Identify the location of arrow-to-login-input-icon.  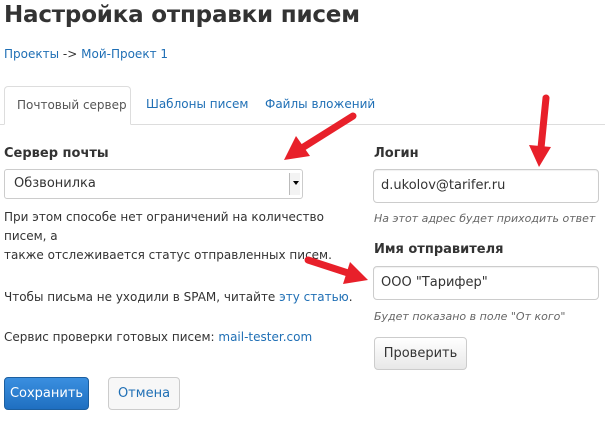
(540, 130).